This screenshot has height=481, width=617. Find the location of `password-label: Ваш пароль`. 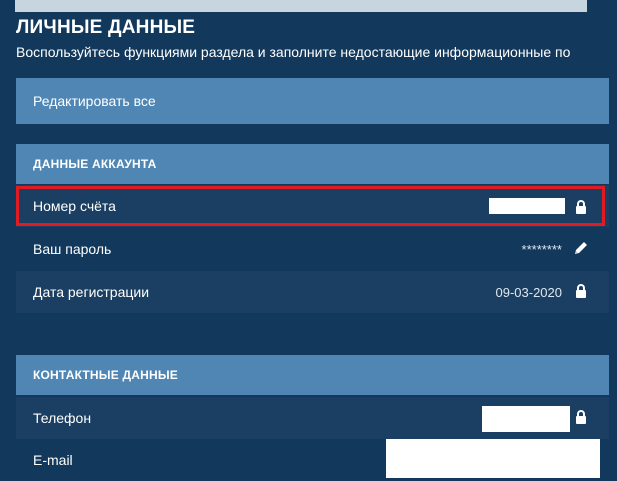

password-label: Ваш пароль is located at coordinates (72, 249).